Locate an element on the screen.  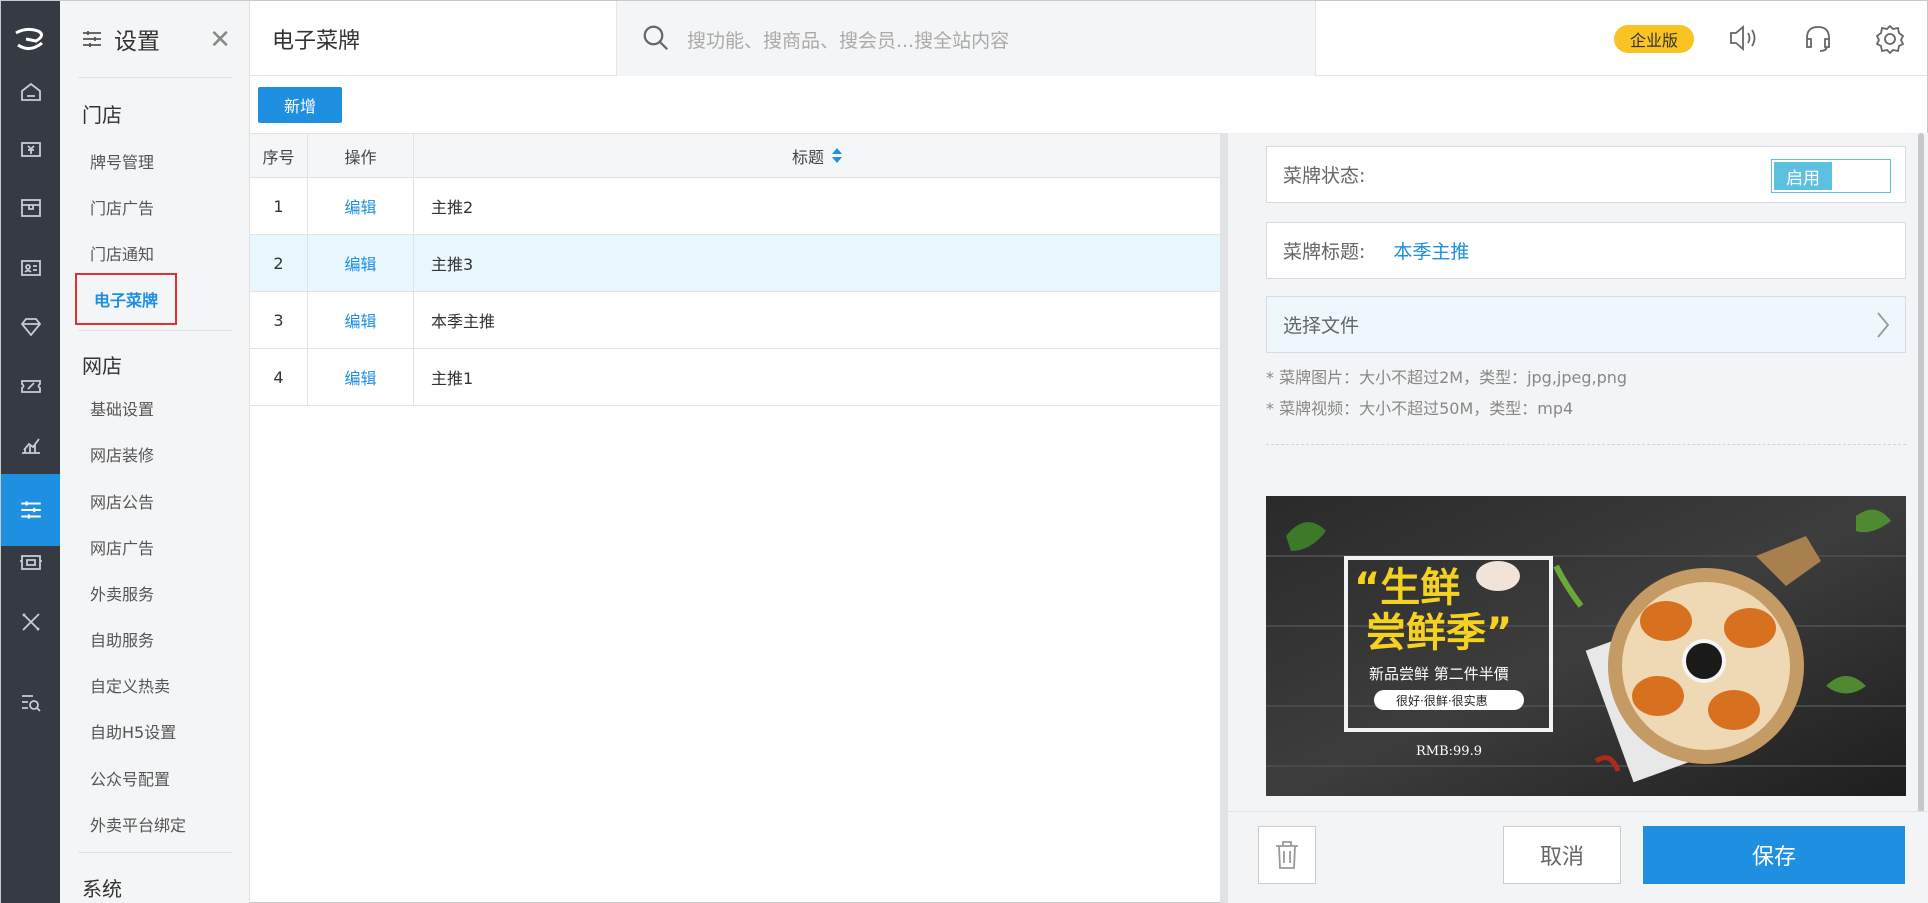
coupon-icon is located at coordinates (30, 386).